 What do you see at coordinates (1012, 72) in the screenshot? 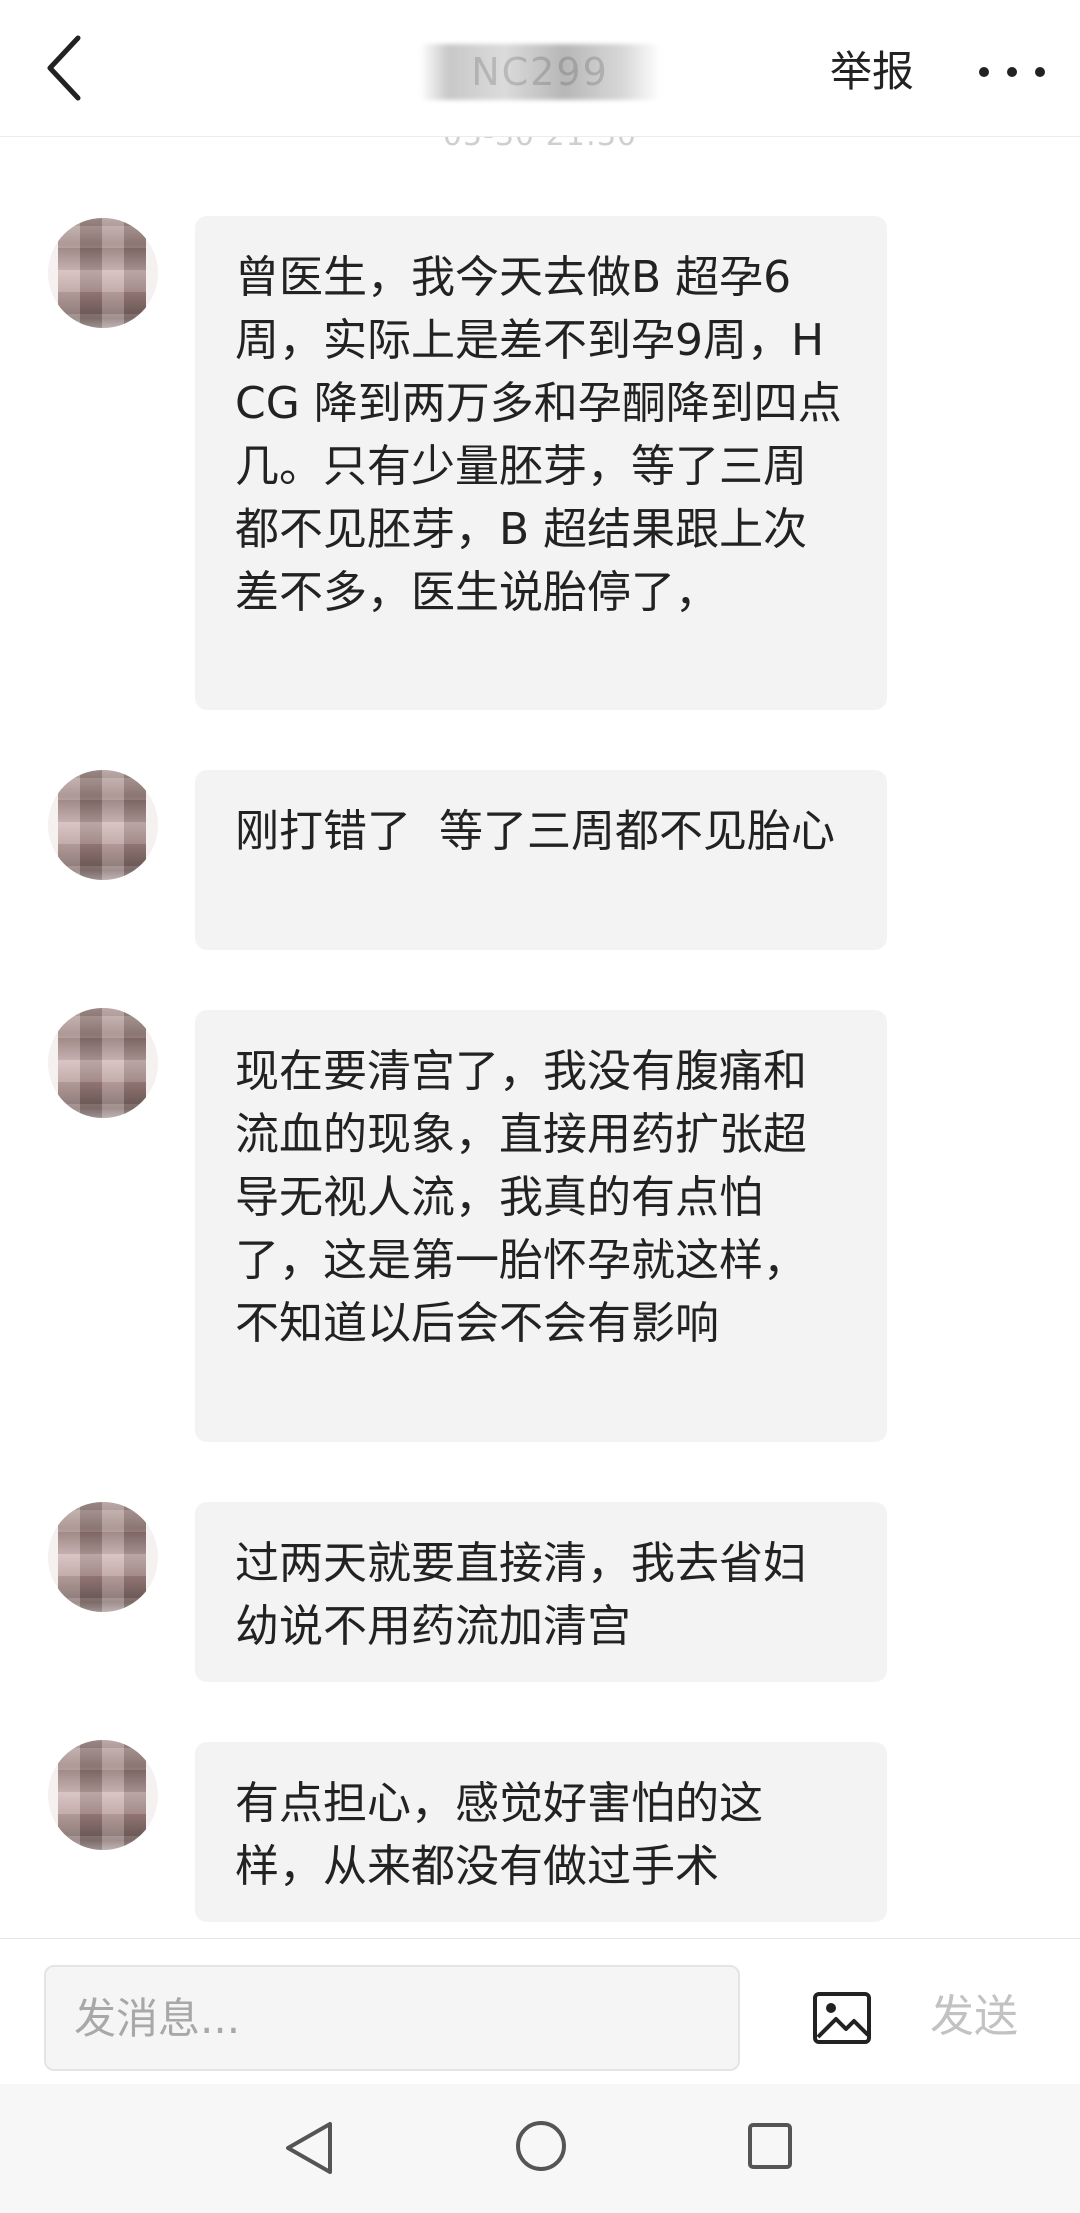
I see `more-dots-icon` at bounding box center [1012, 72].